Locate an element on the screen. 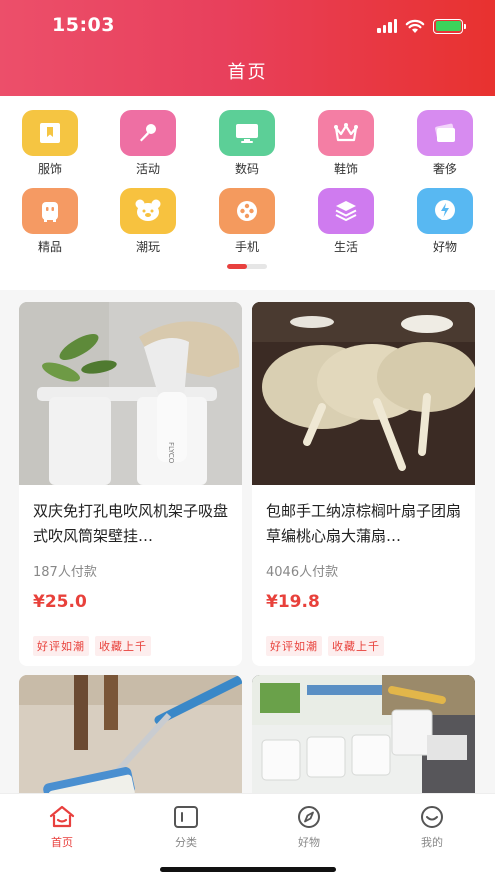  battery-icon is located at coordinates (449, 26).